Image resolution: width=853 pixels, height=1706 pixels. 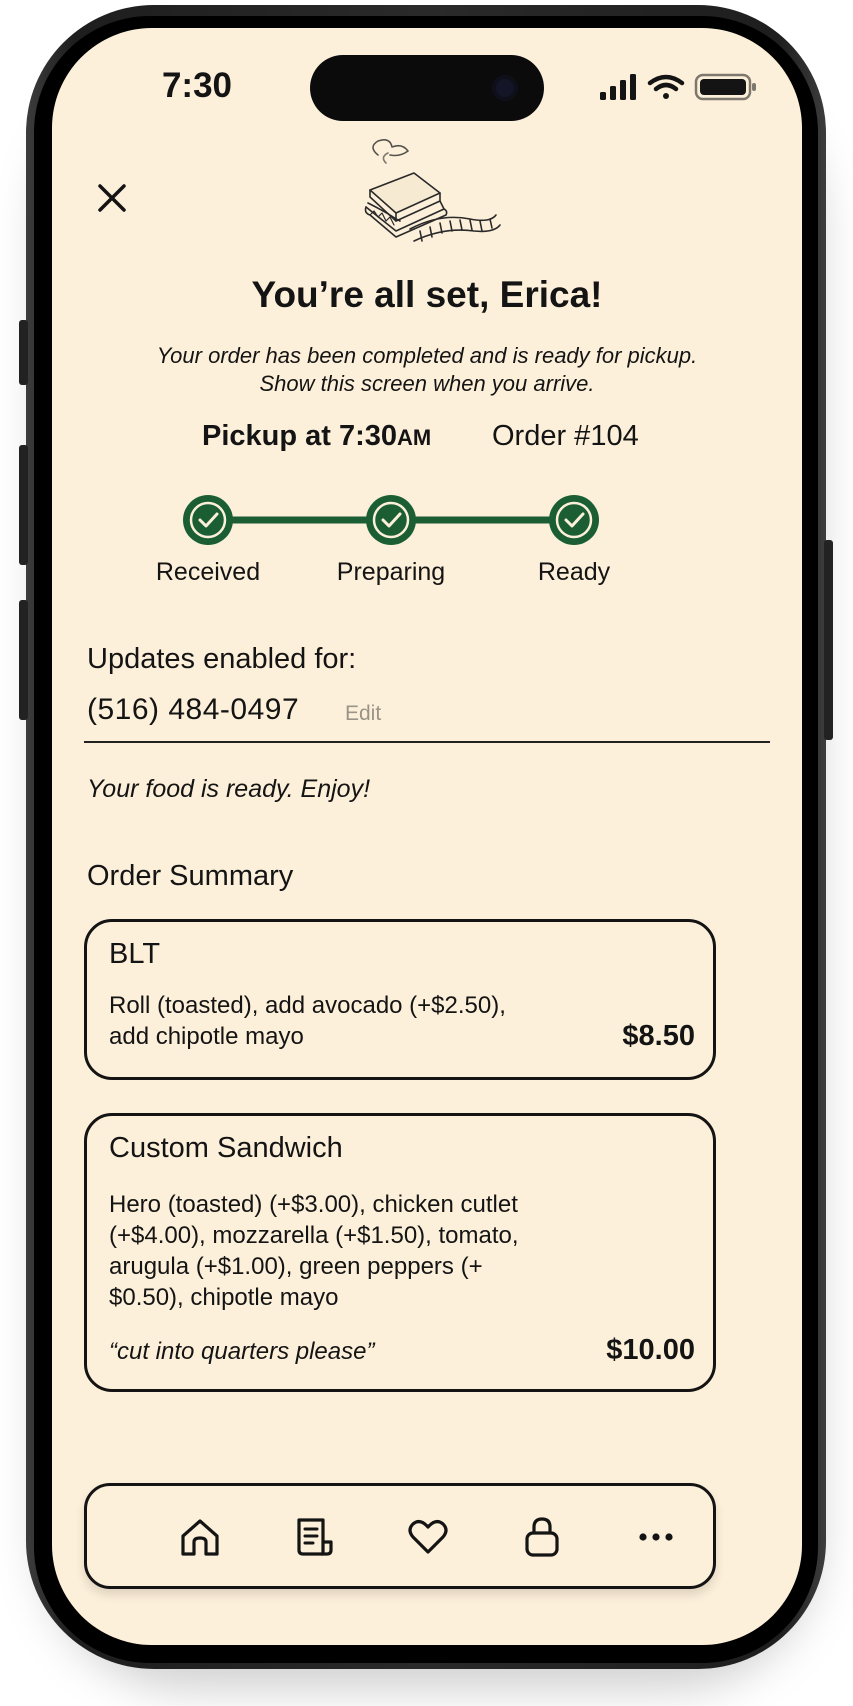 I want to click on step-received-check-icon, so click(x=208, y=520).